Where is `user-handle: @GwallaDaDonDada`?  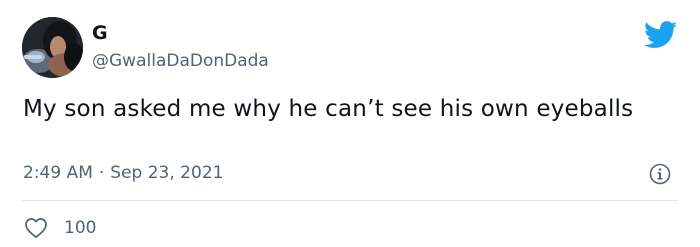
user-handle: @GwallaDaDonDada is located at coordinates (180, 61).